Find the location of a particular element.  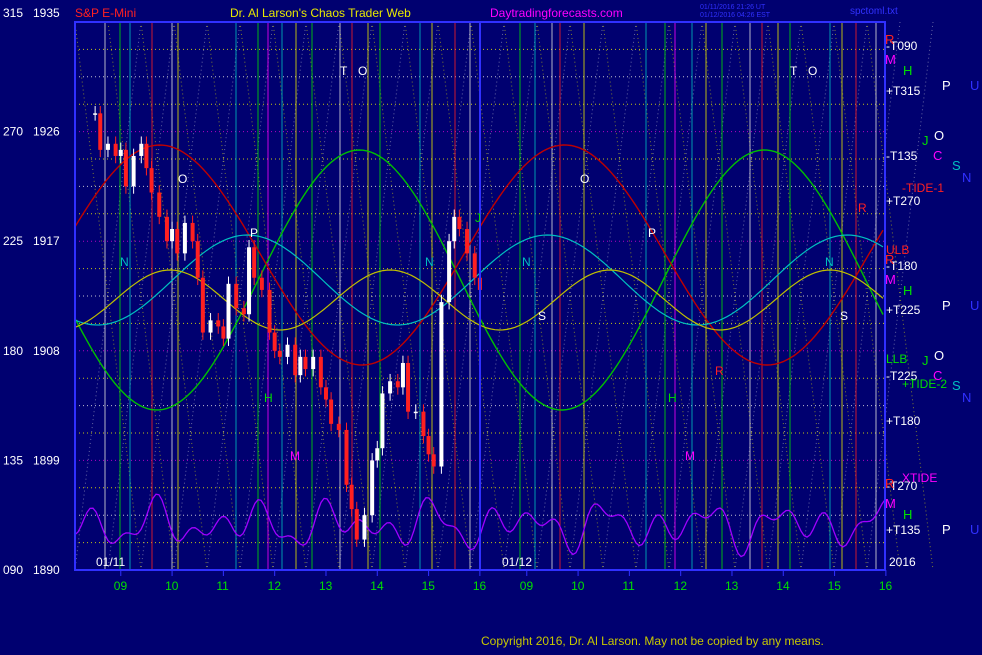

site-url: Daytradingforecasts.com is located at coordinates (556, 13).